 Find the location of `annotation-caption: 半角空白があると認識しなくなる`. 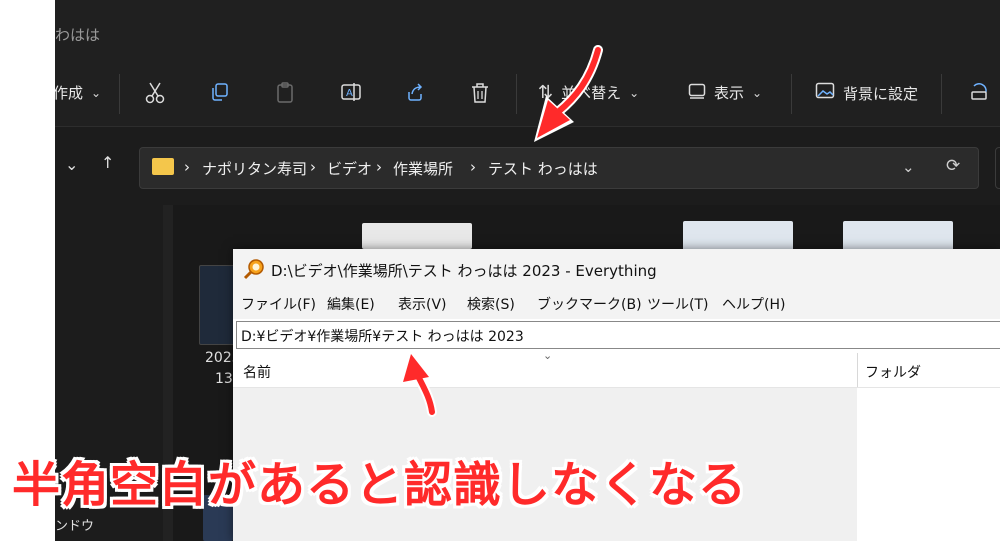

annotation-caption: 半角空白があると認識しなくなる is located at coordinates (380, 485).